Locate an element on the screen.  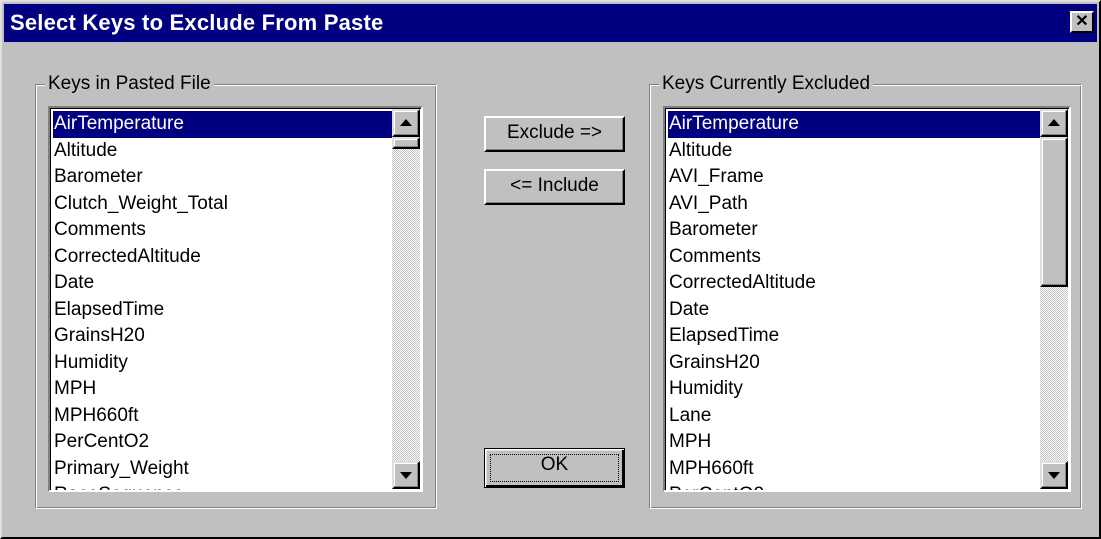
excluded-keys-scrollbar is located at coordinates (1054, 299).